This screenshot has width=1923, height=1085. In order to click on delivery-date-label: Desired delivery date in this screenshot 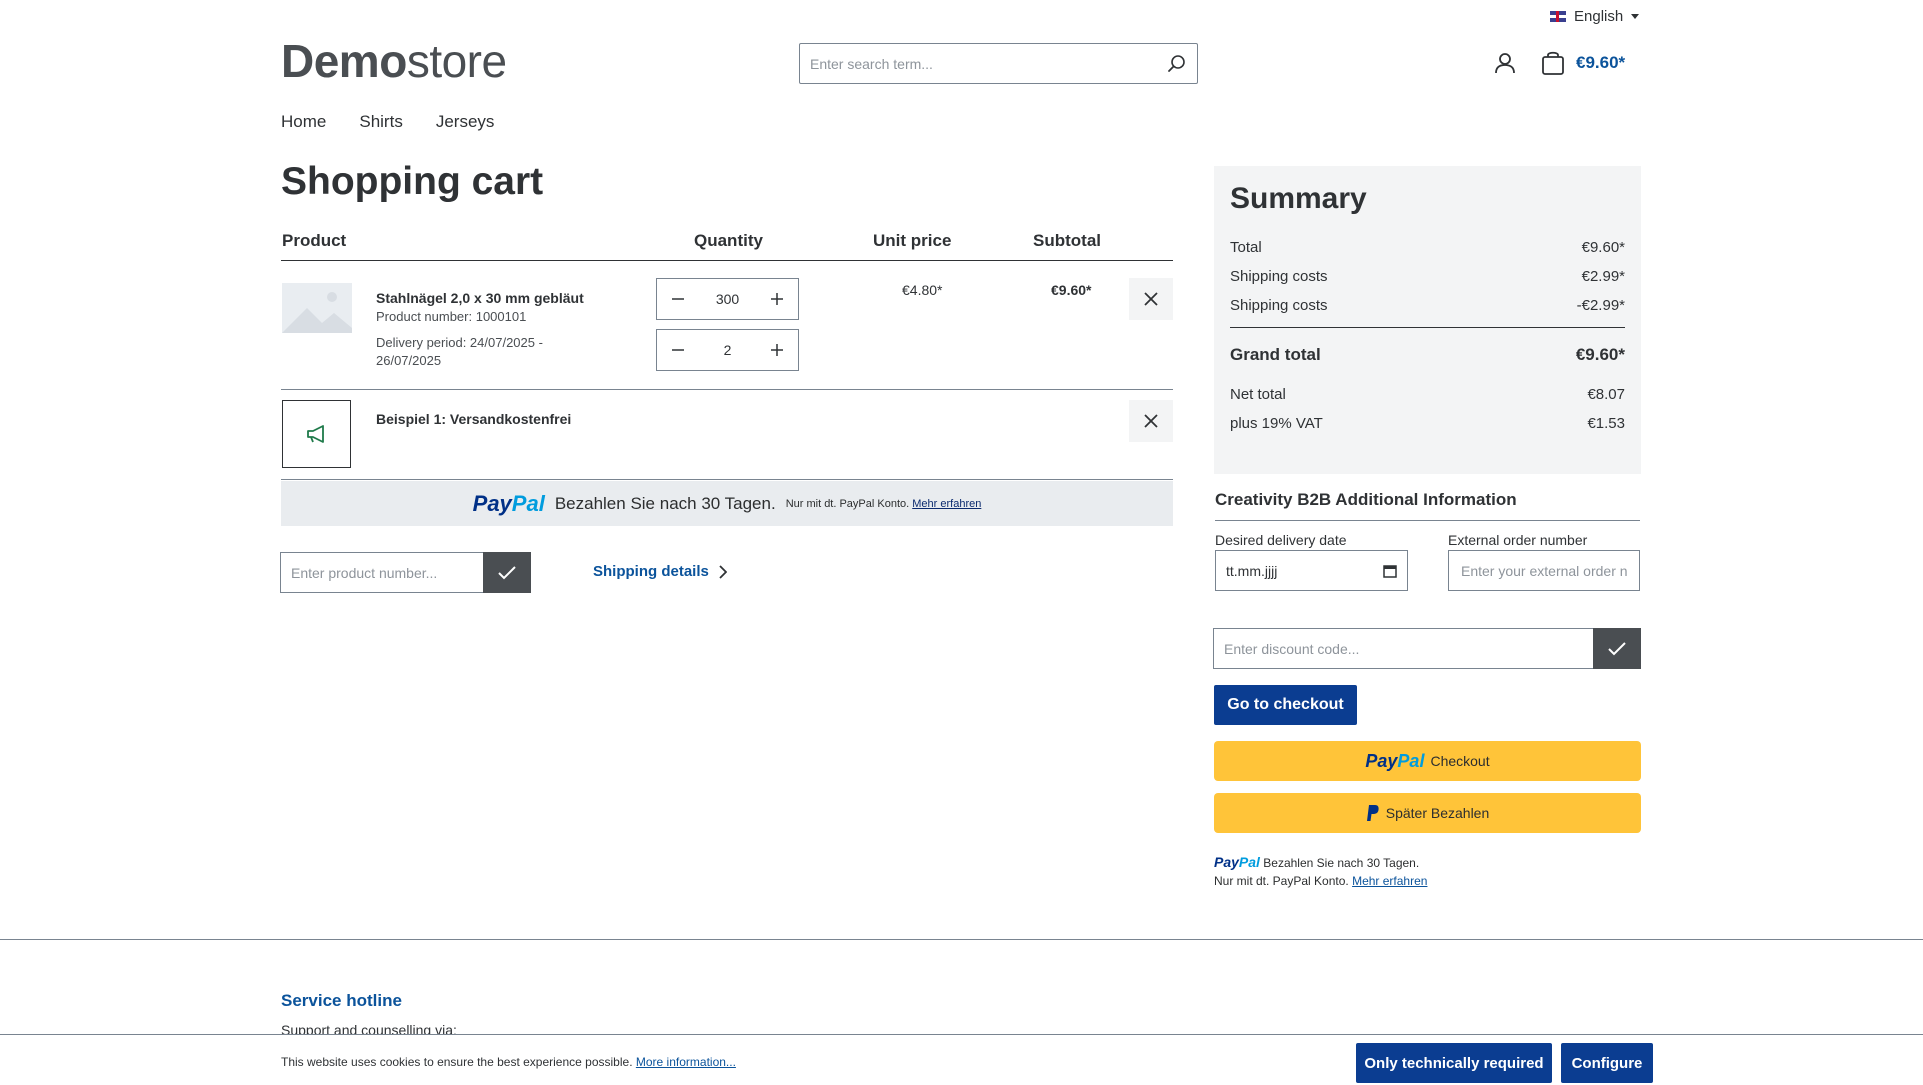, I will do `click(1281, 540)`.